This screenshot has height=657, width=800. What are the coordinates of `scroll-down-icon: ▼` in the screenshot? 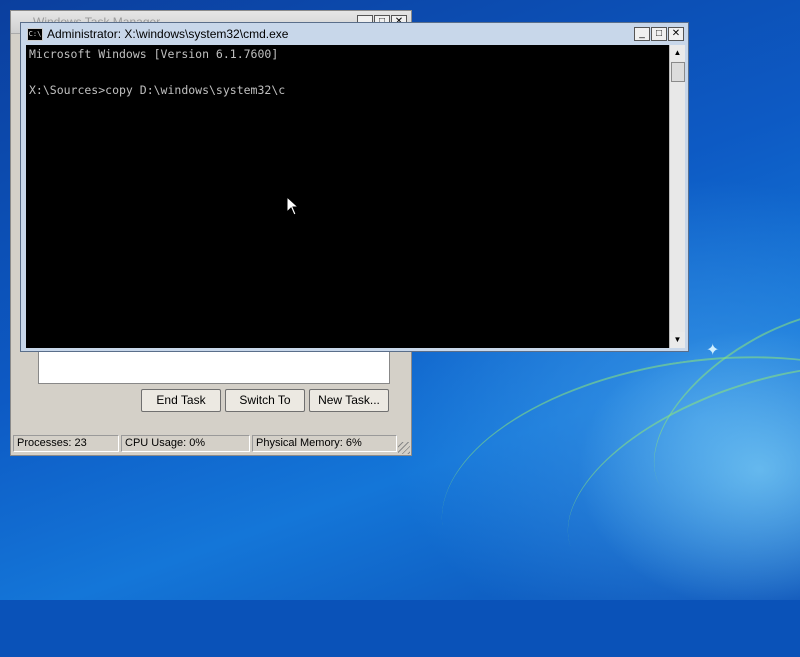 It's located at (677, 340).